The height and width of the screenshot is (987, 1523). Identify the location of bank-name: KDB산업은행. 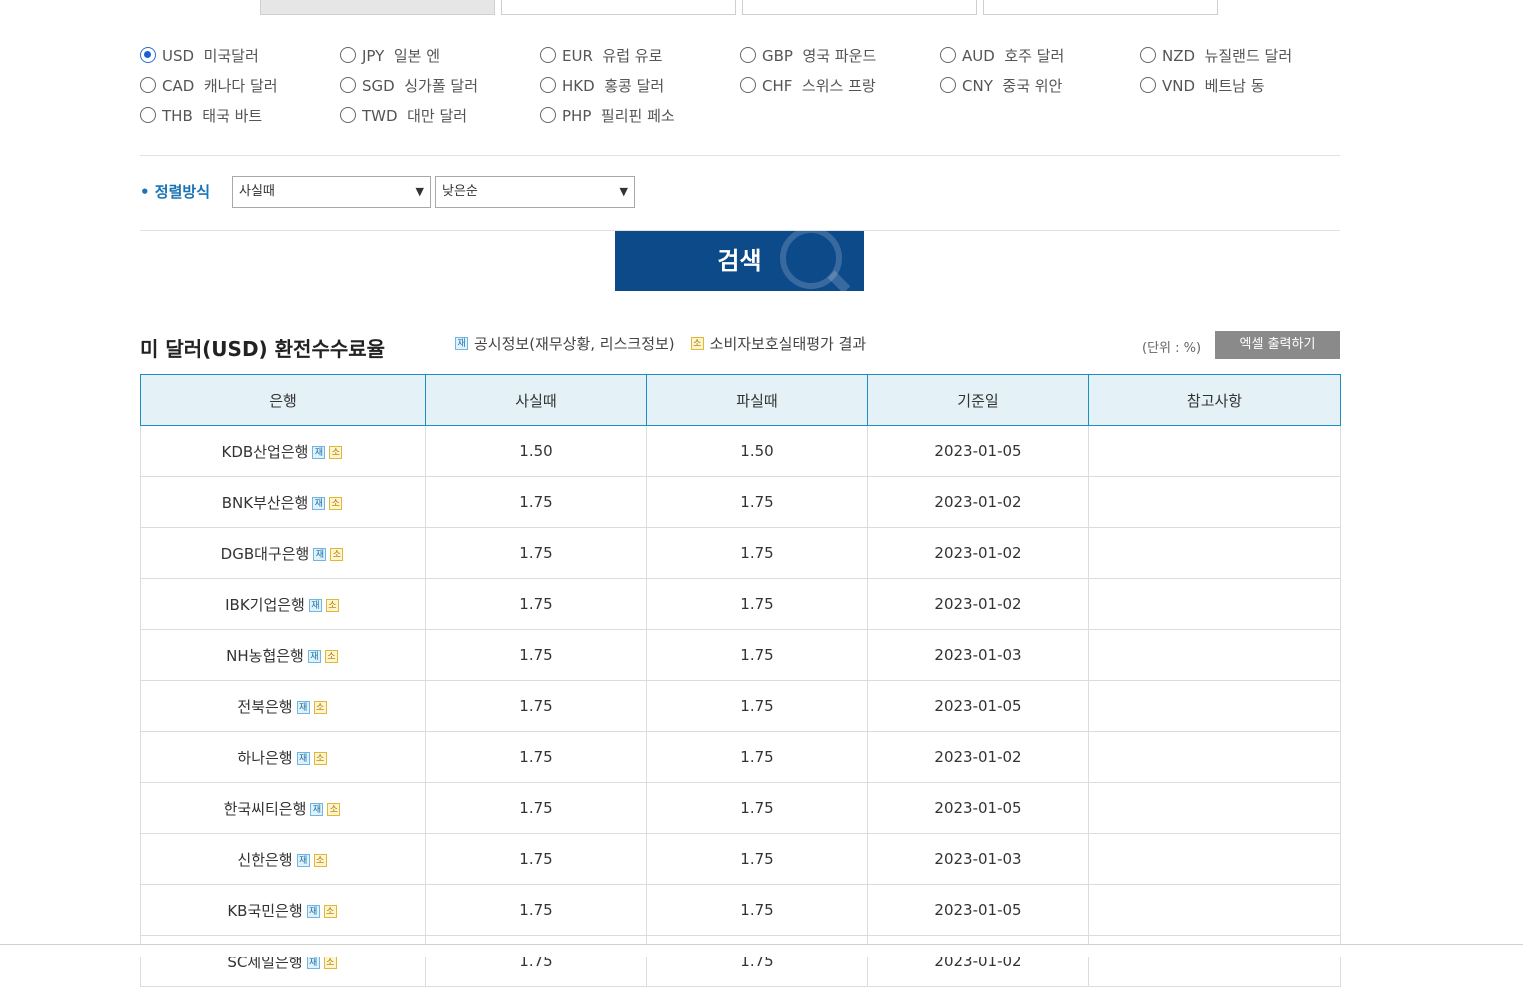
(265, 452).